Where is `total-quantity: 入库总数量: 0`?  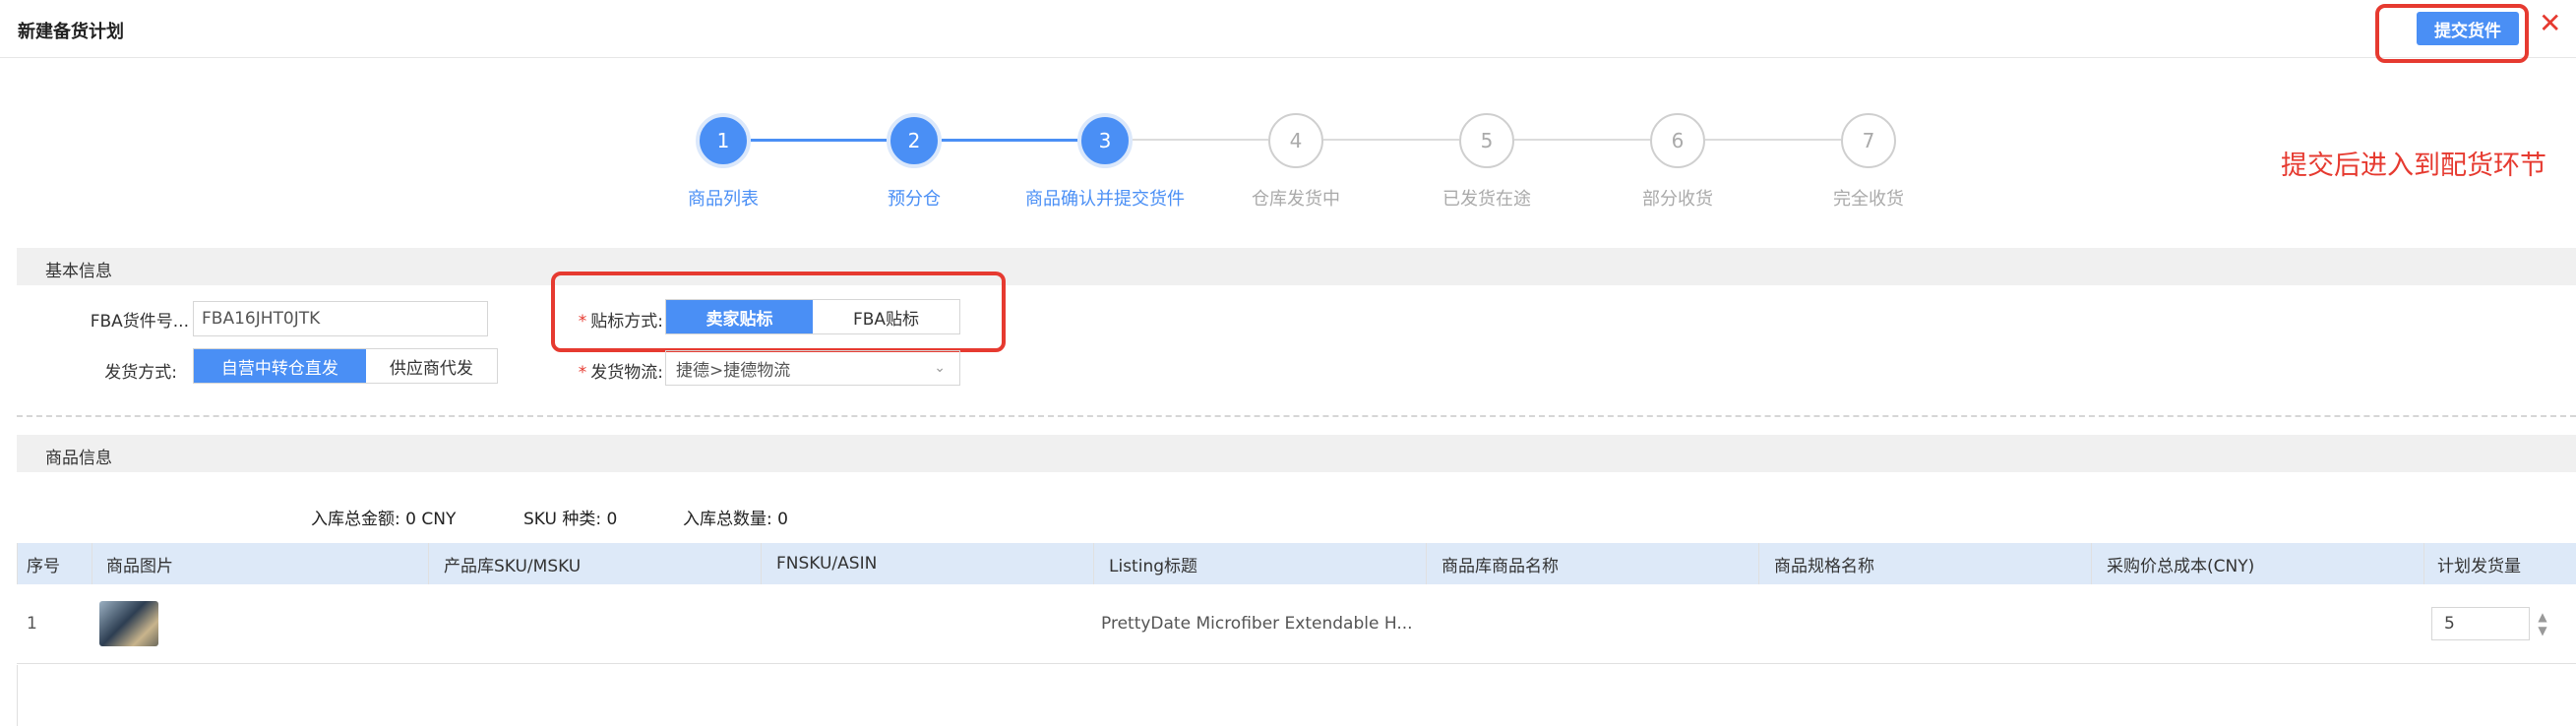 total-quantity: 入库总数量: 0 is located at coordinates (735, 519).